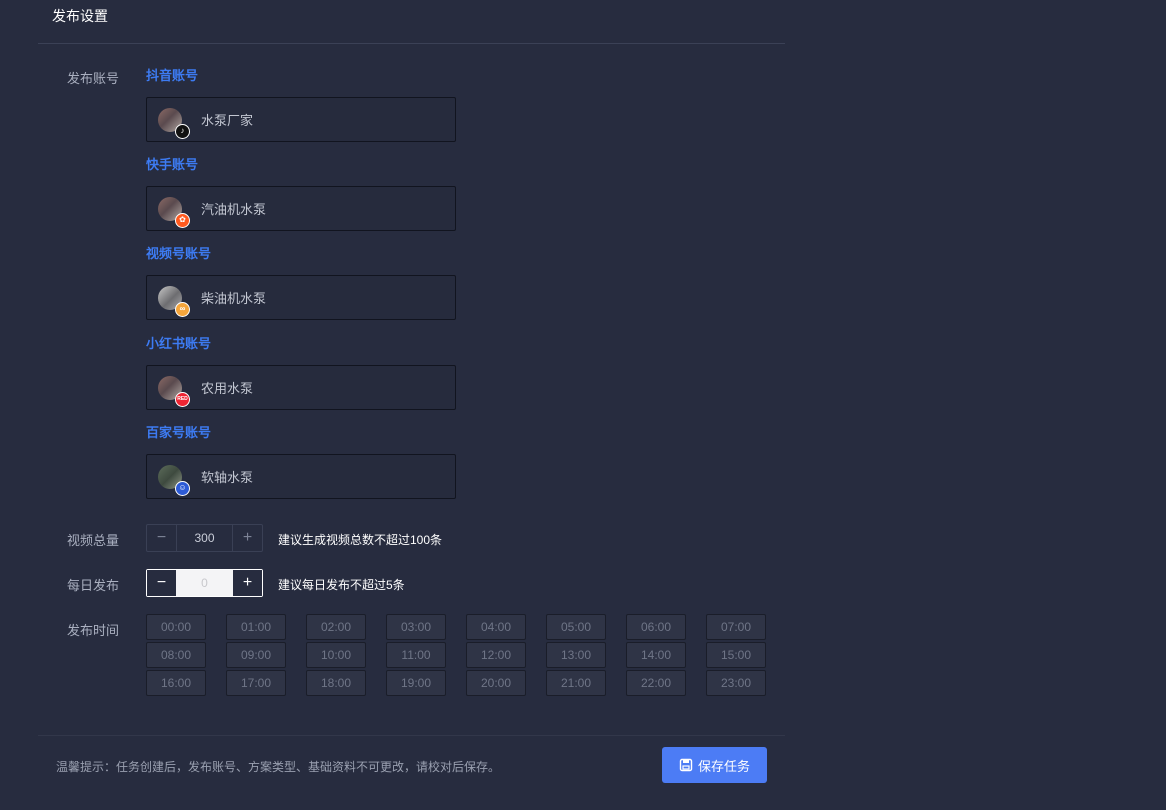  What do you see at coordinates (411, 735) in the screenshot?
I see `footer-divider` at bounding box center [411, 735].